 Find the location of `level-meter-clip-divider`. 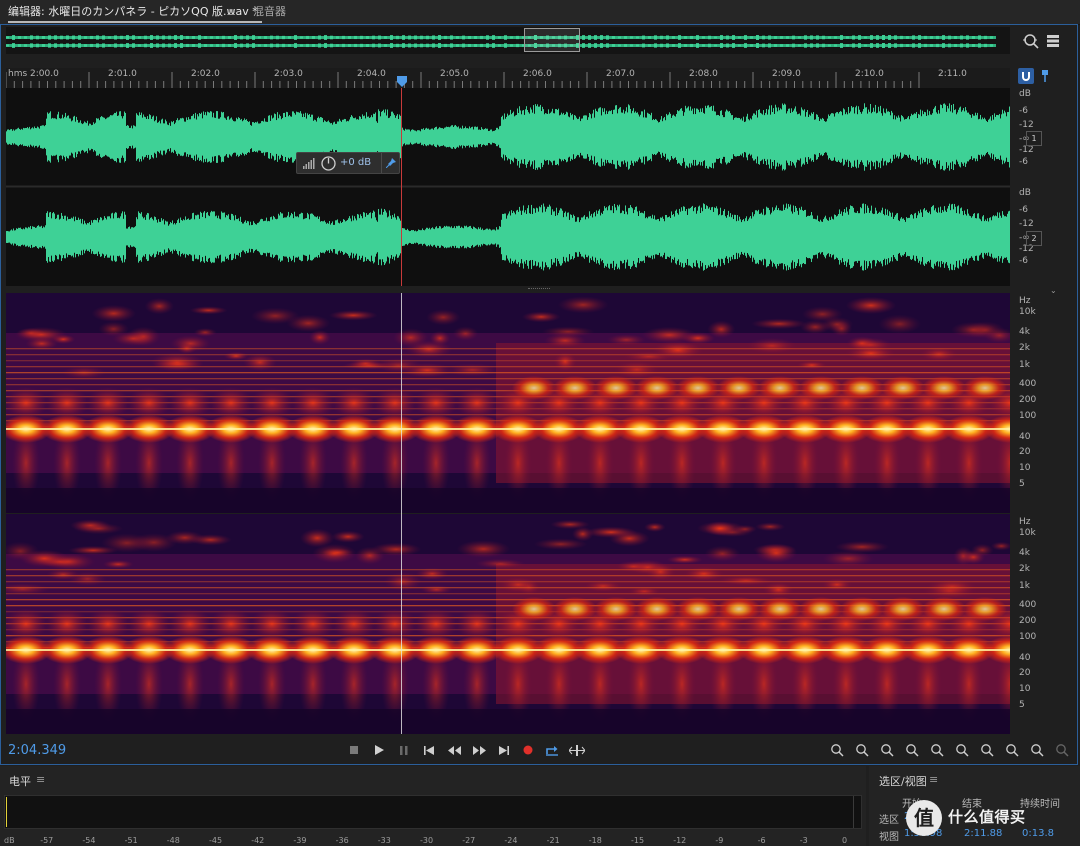

level-meter-clip-divider is located at coordinates (853, 812).